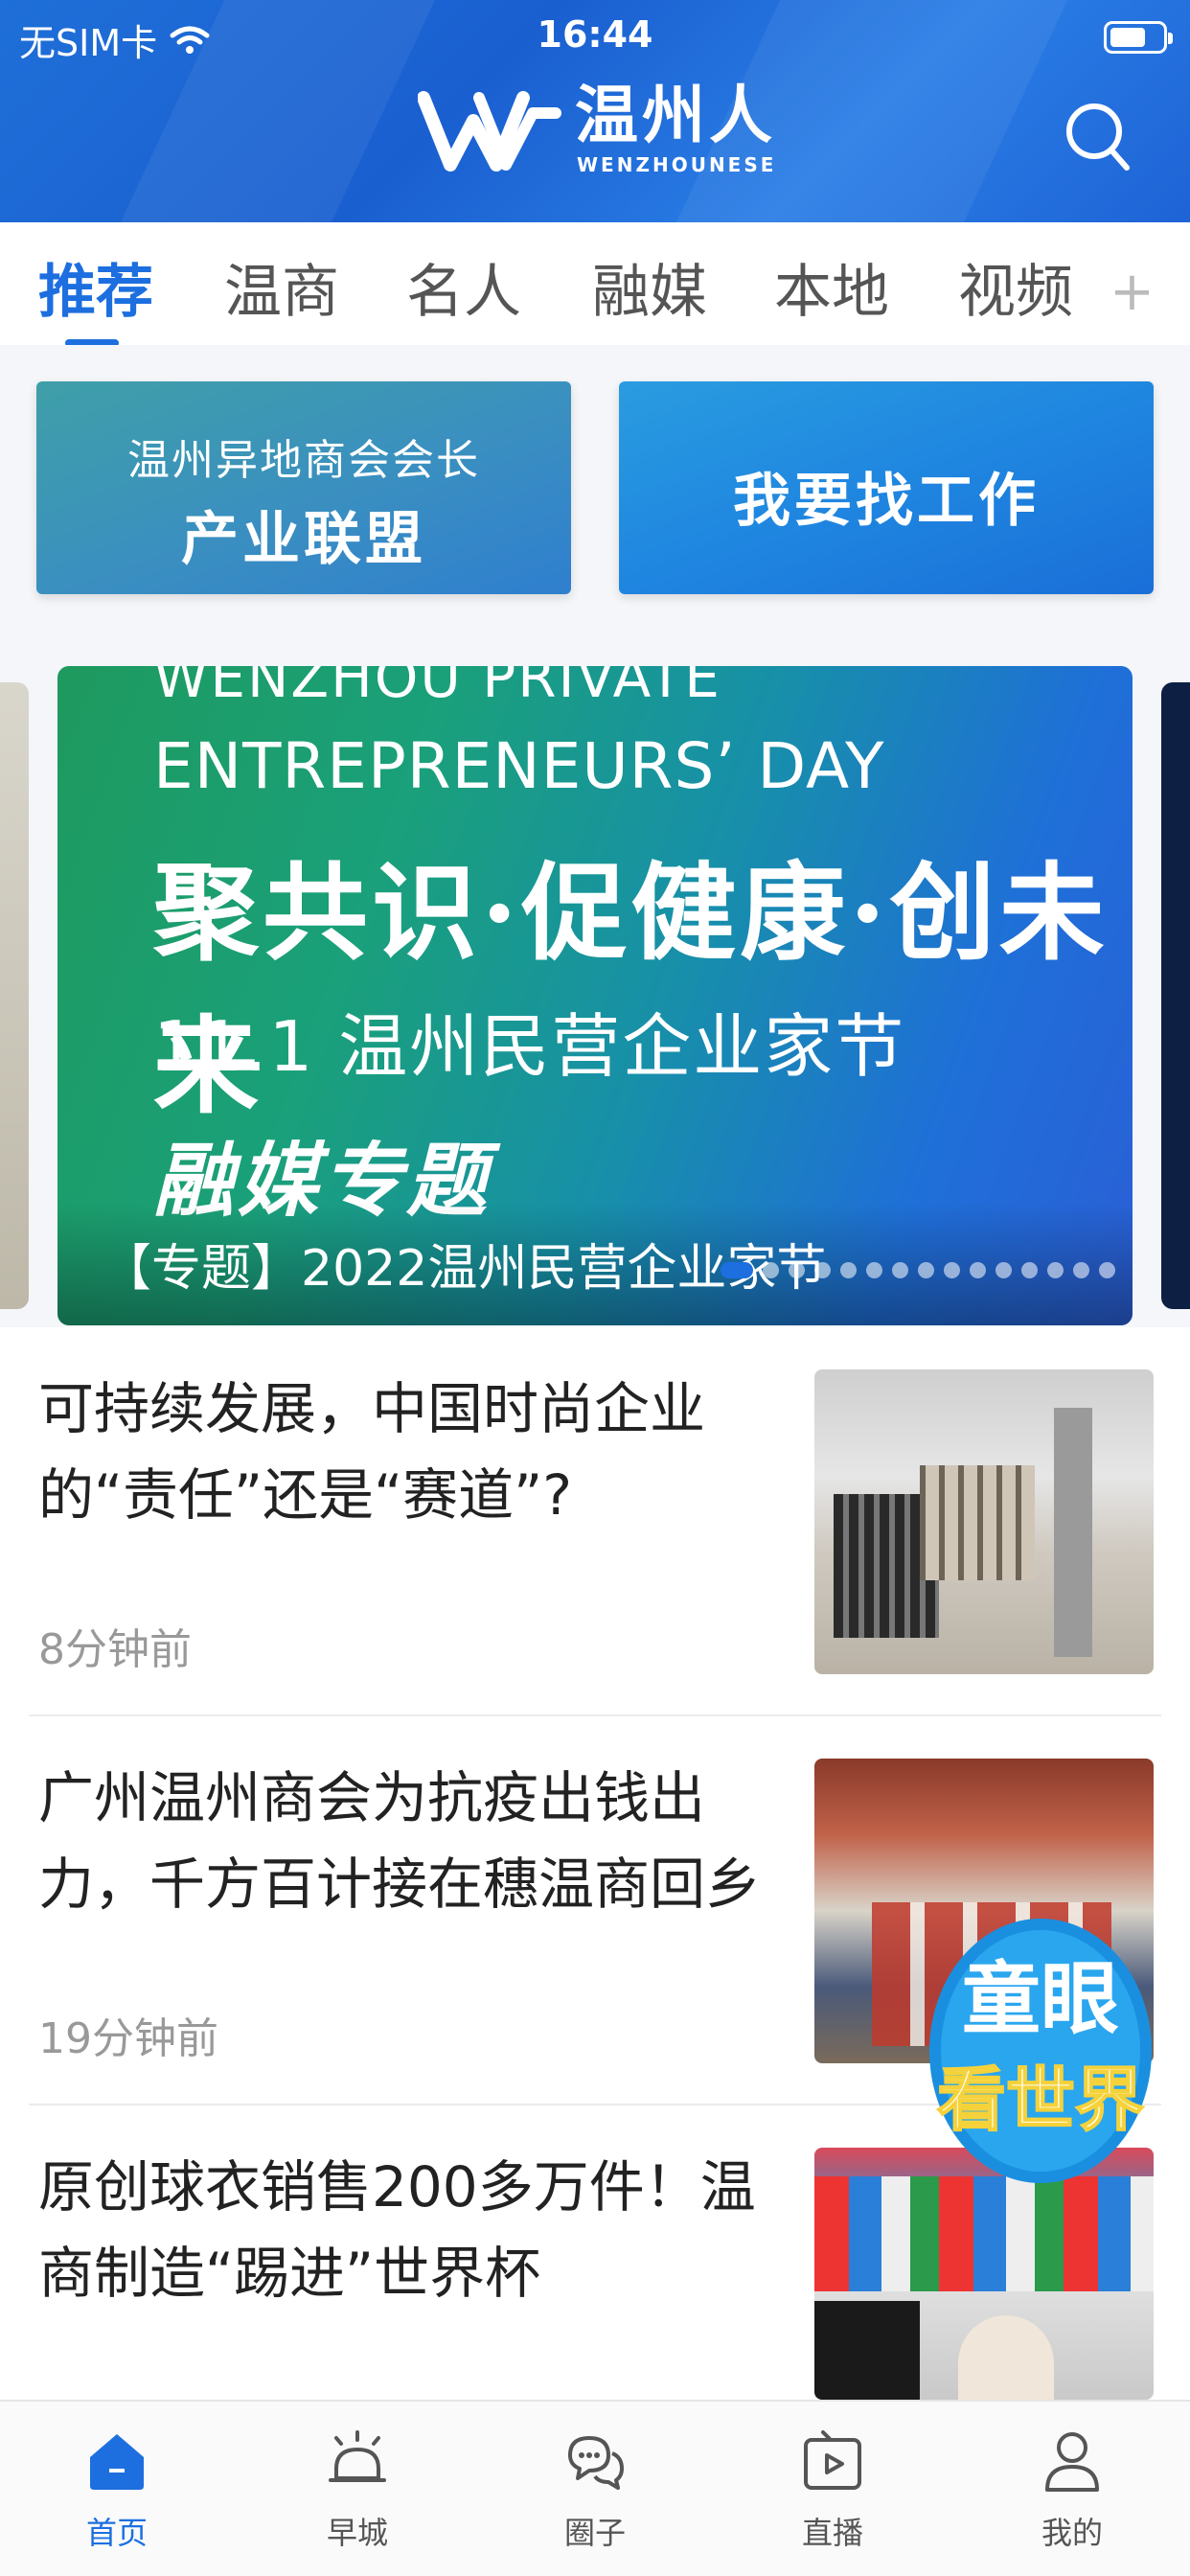 The image size is (1190, 2576). I want to click on nav-live-label: 直播, so click(832, 2533).